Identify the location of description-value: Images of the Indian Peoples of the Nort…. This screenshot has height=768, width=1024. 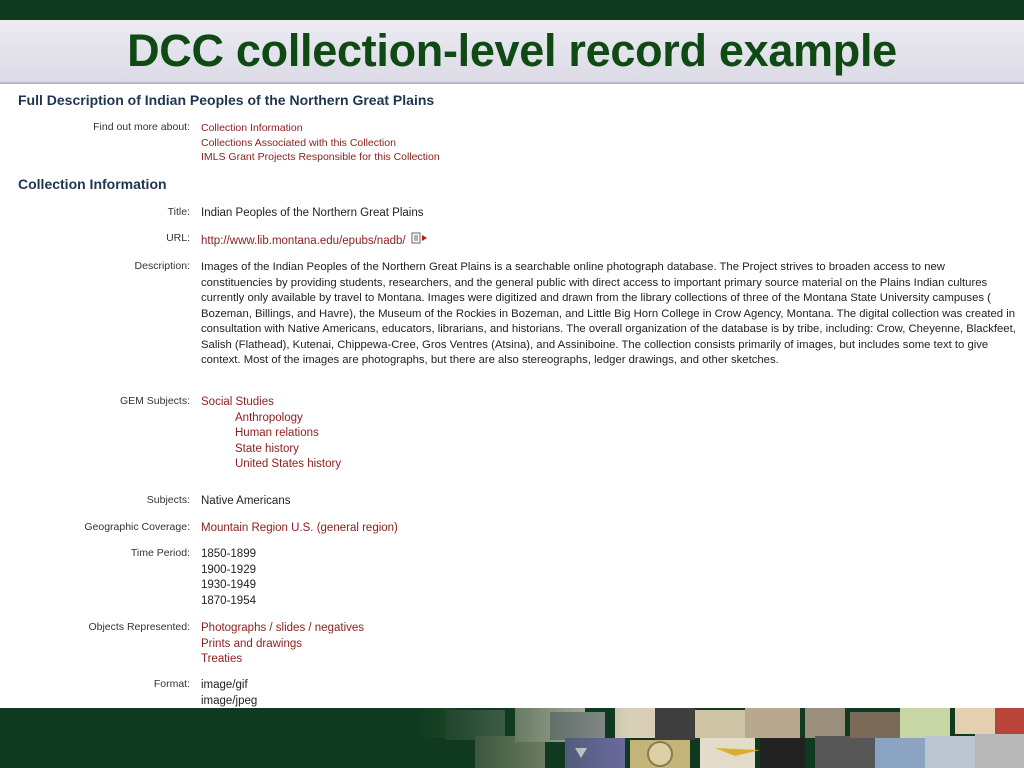
(608, 313).